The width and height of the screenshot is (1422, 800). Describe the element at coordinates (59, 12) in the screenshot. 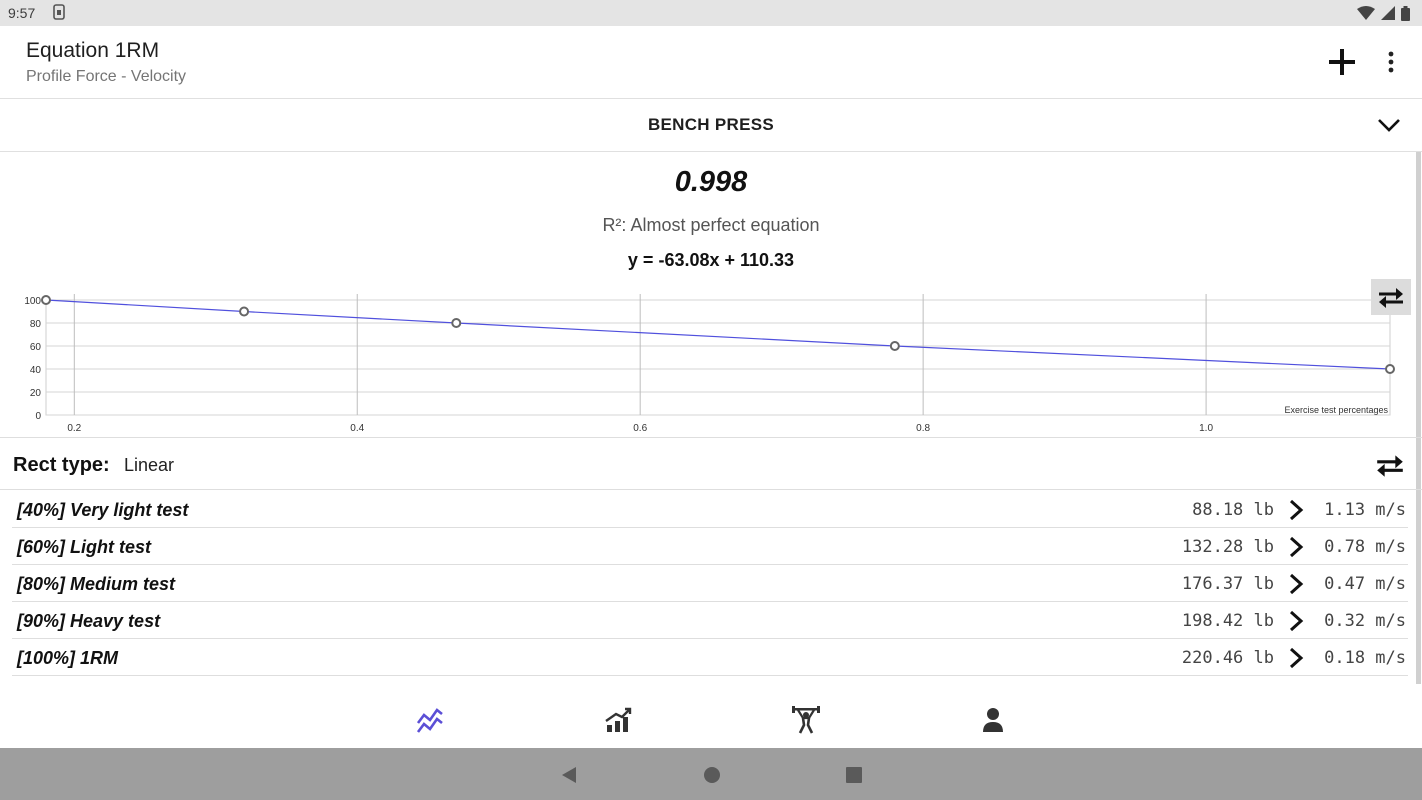

I see `sim-icon` at that location.